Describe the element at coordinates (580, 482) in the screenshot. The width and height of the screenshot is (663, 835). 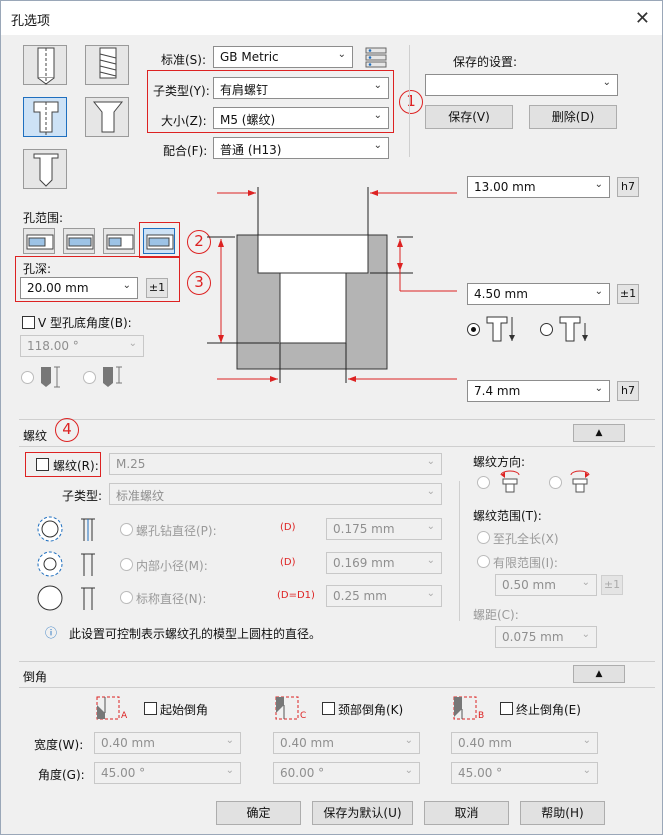
I see `left-hand-thread-icon` at that location.